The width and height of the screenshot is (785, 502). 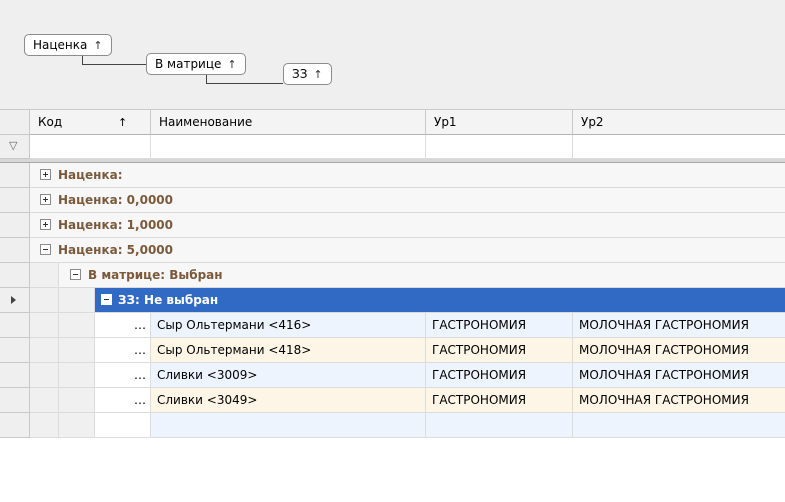 What do you see at coordinates (440, 300) in the screenshot?
I see `group-row-content: ЗЗ: Не выбран` at bounding box center [440, 300].